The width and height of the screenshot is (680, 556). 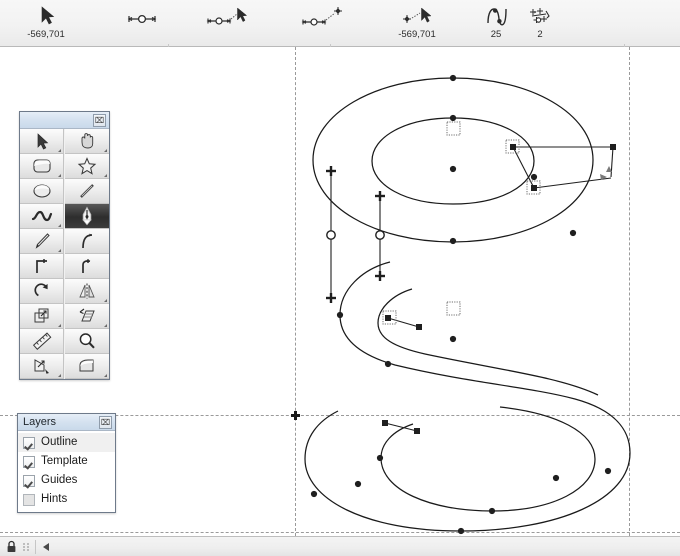 I want to click on magnifier-icon, so click(x=87, y=341).